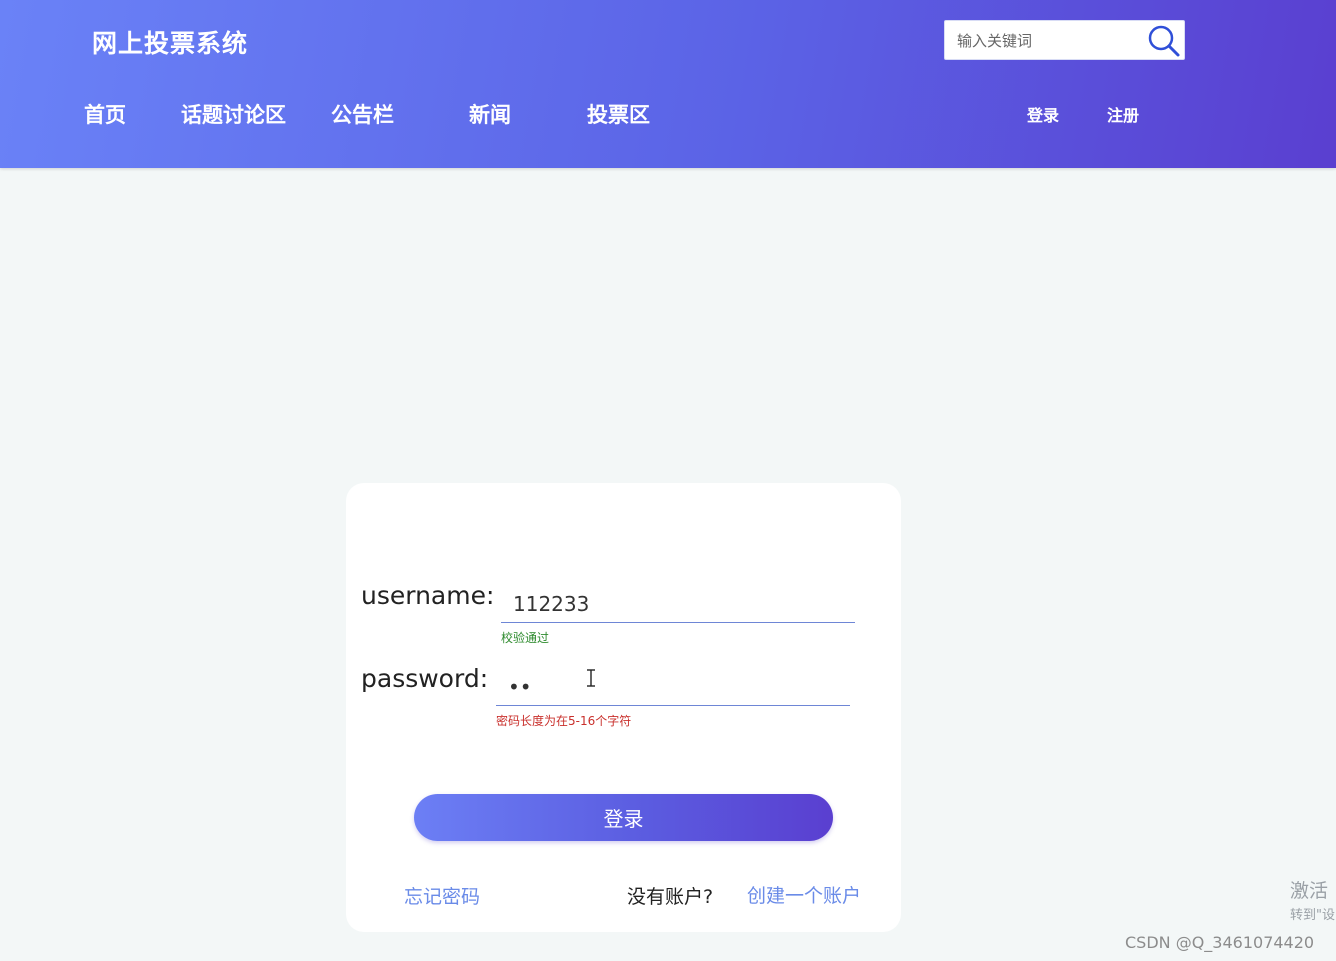 The image size is (1336, 961). Describe the element at coordinates (233, 114) in the screenshot. I see `nav-topic-discussion: 话题讨论区` at that location.